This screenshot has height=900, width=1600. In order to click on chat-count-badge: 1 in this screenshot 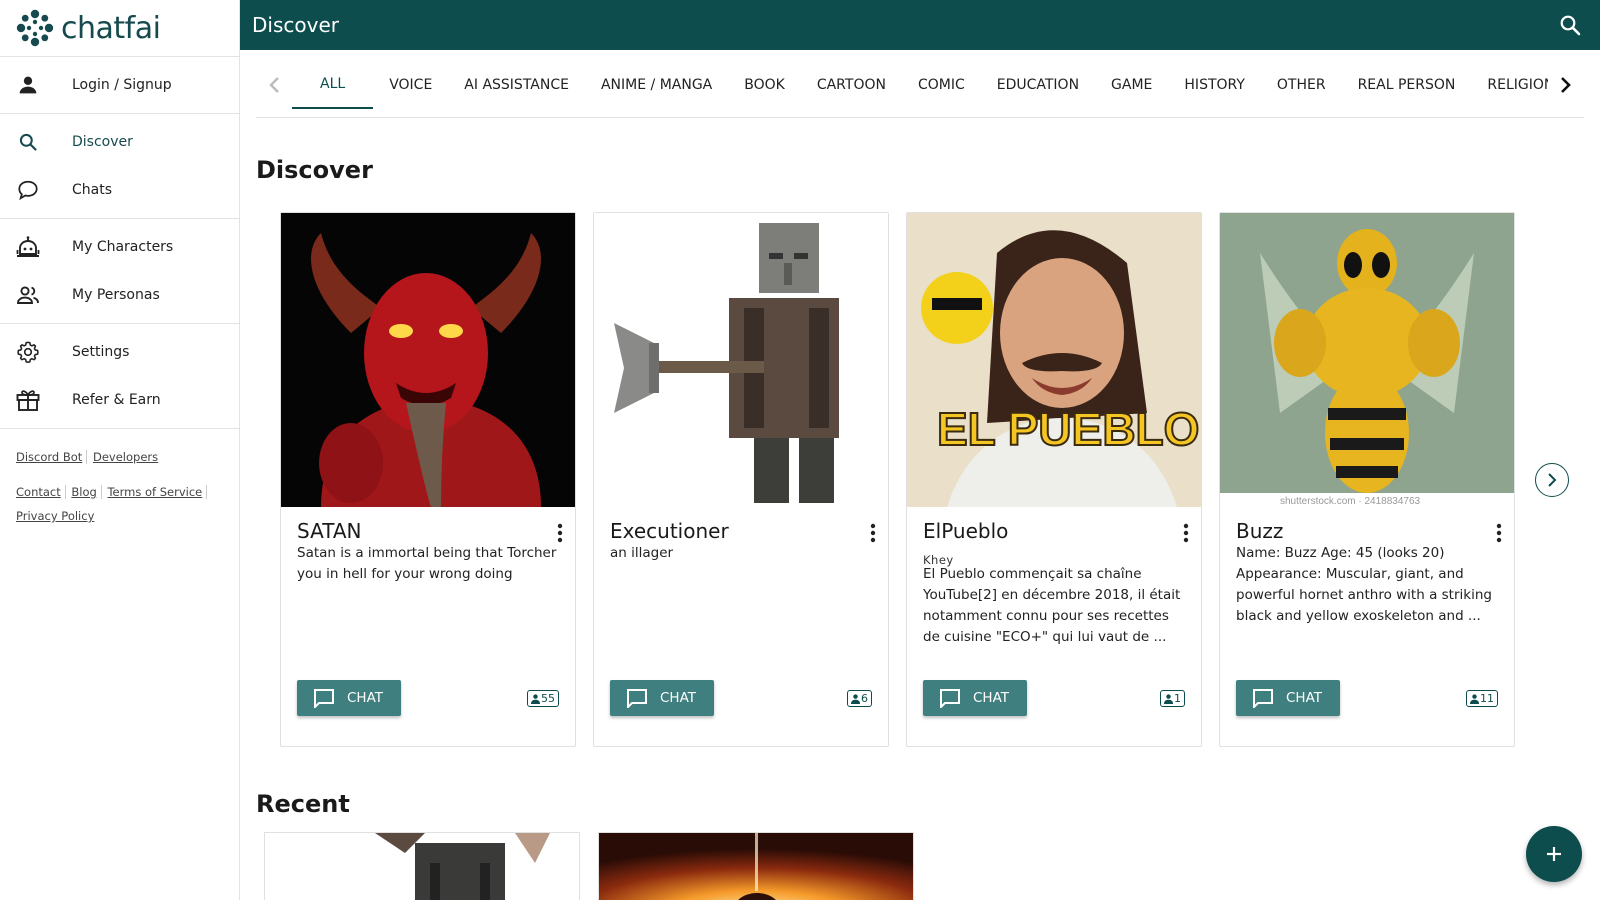, I will do `click(1172, 698)`.